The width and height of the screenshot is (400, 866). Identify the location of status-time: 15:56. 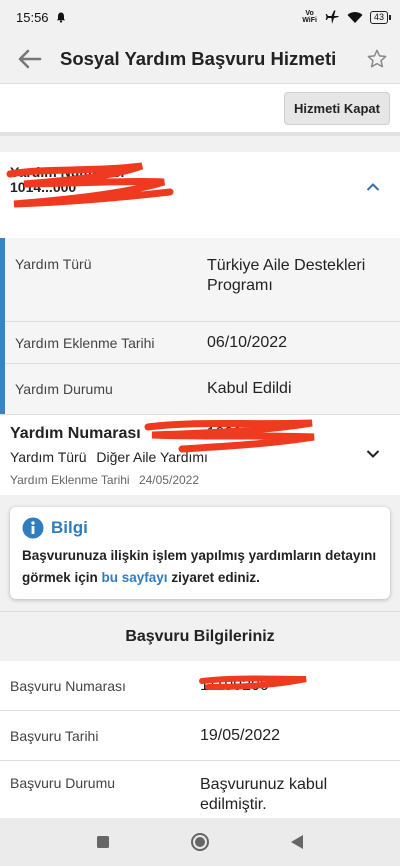
(32, 17).